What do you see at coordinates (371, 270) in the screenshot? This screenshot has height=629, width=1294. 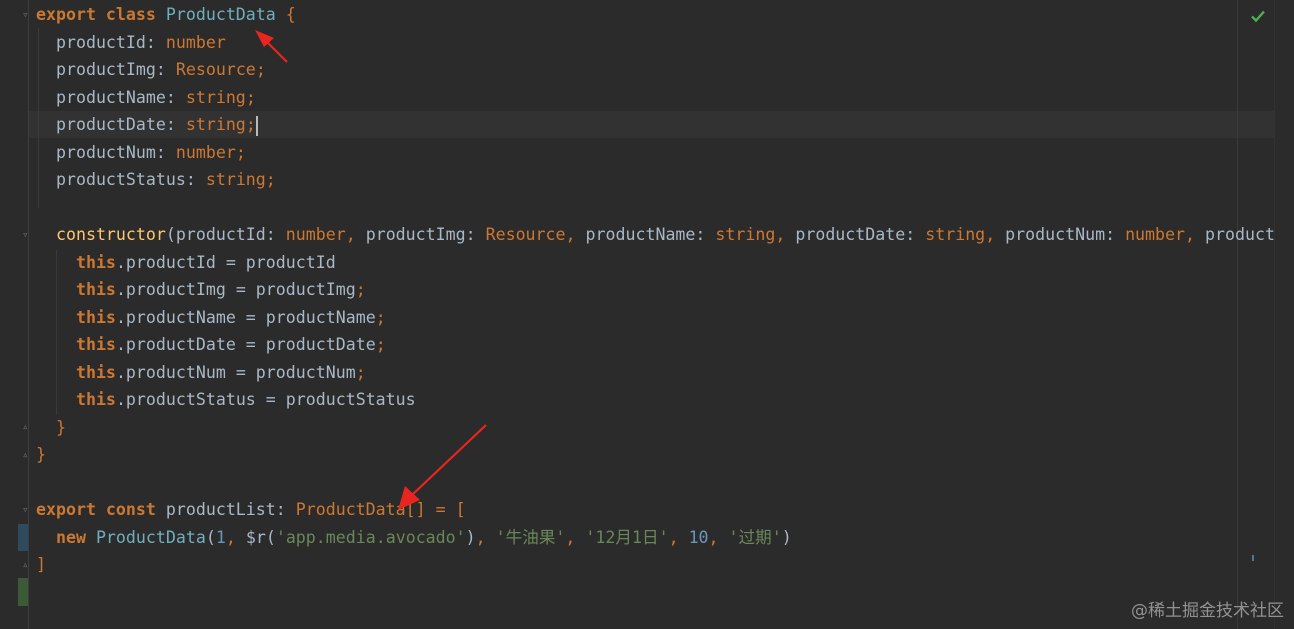 I see `annotation-arrows` at bounding box center [371, 270].